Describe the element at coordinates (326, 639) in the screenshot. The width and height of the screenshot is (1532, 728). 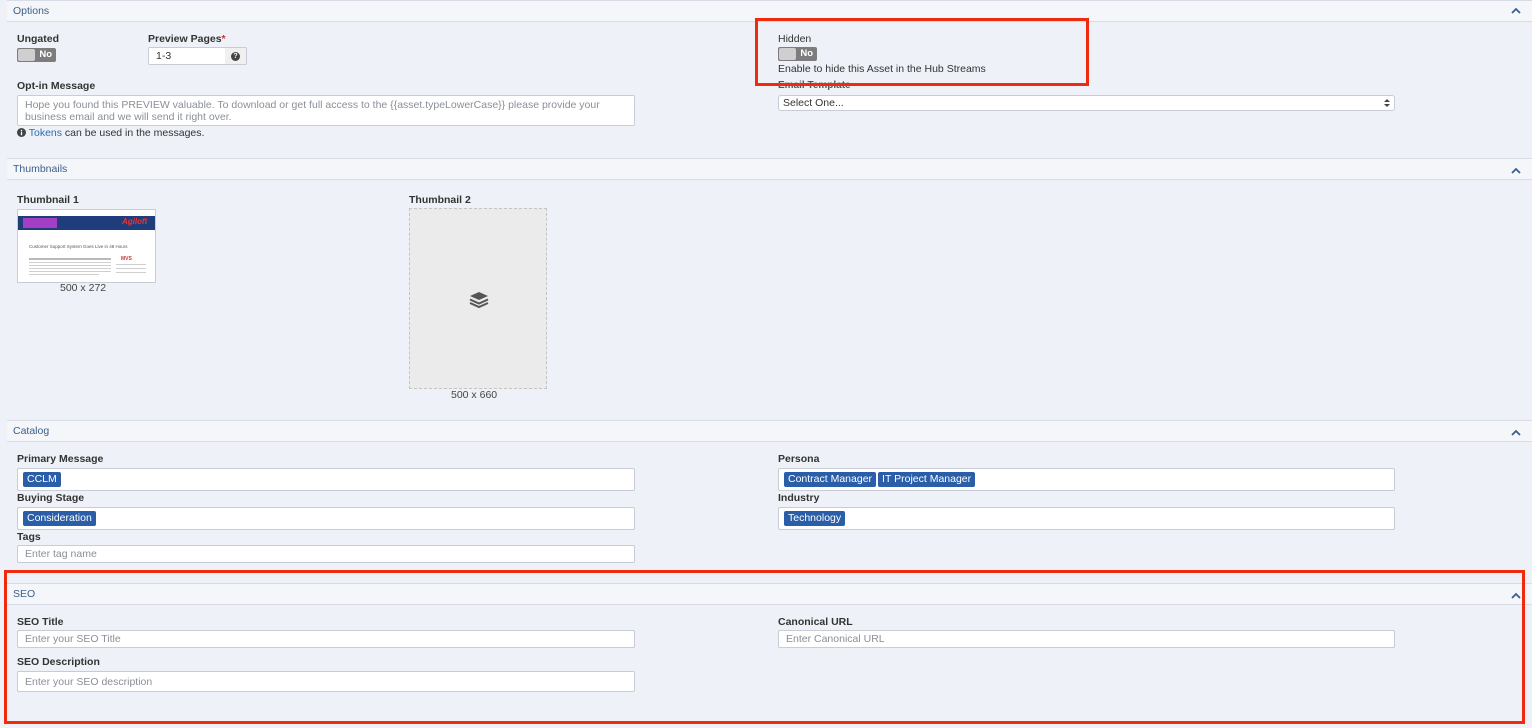
I see `seo-title-input` at that location.